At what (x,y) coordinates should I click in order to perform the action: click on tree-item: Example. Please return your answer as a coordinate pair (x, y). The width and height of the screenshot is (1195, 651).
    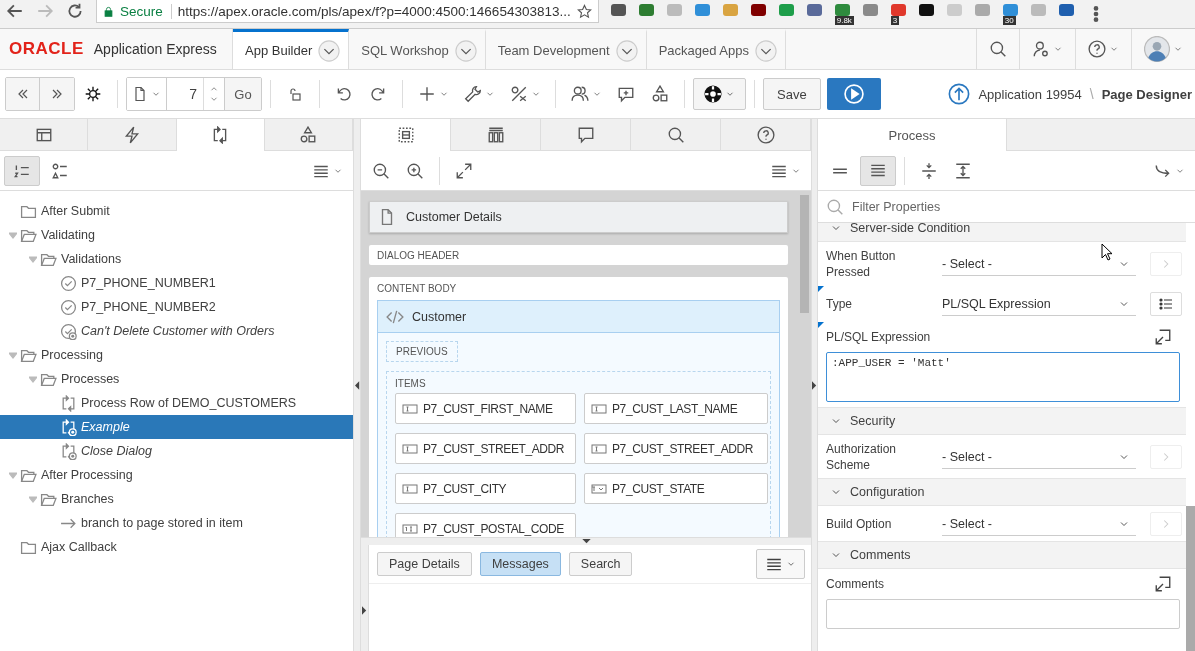
    Looking at the image, I should click on (176, 427).